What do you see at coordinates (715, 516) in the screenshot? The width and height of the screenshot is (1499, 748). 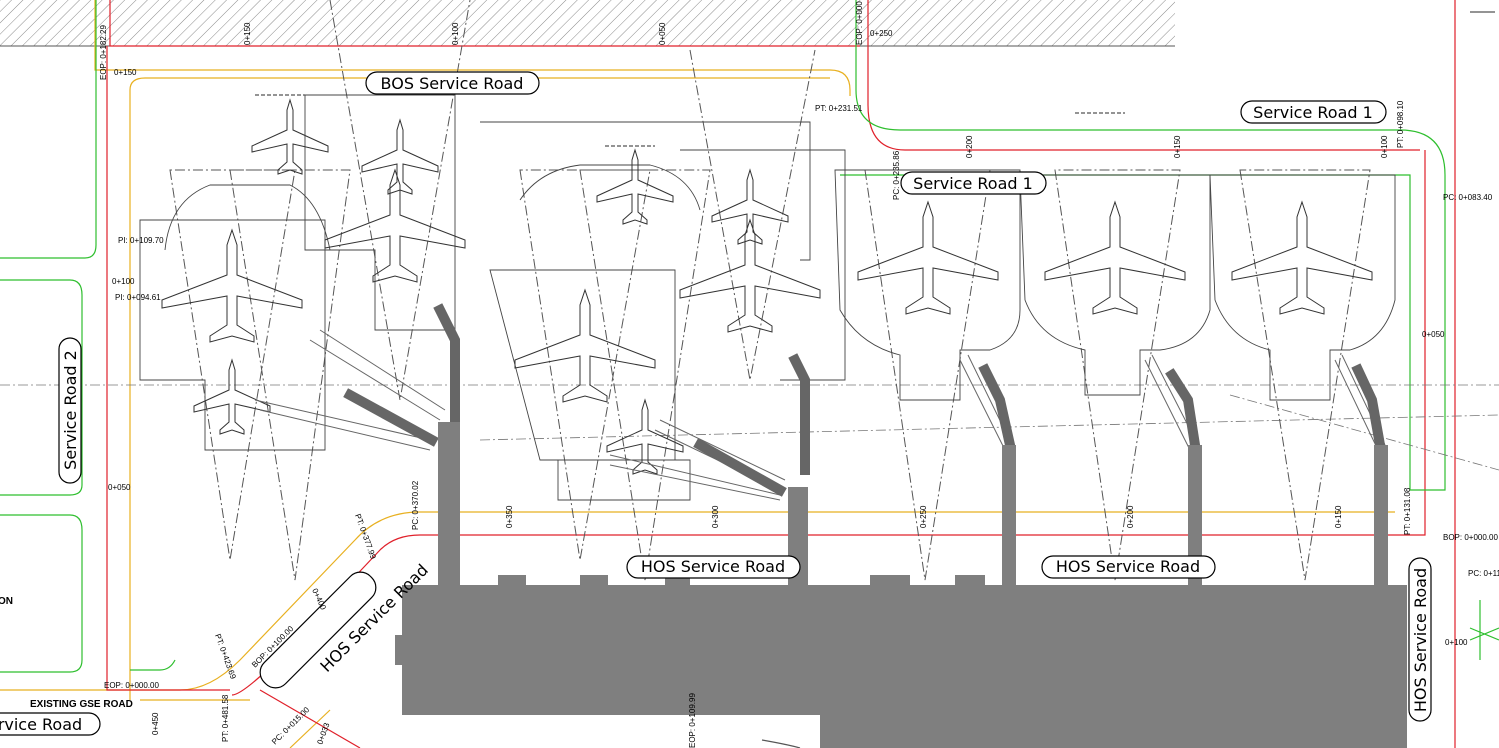 I see `station-label: 0+300` at bounding box center [715, 516].